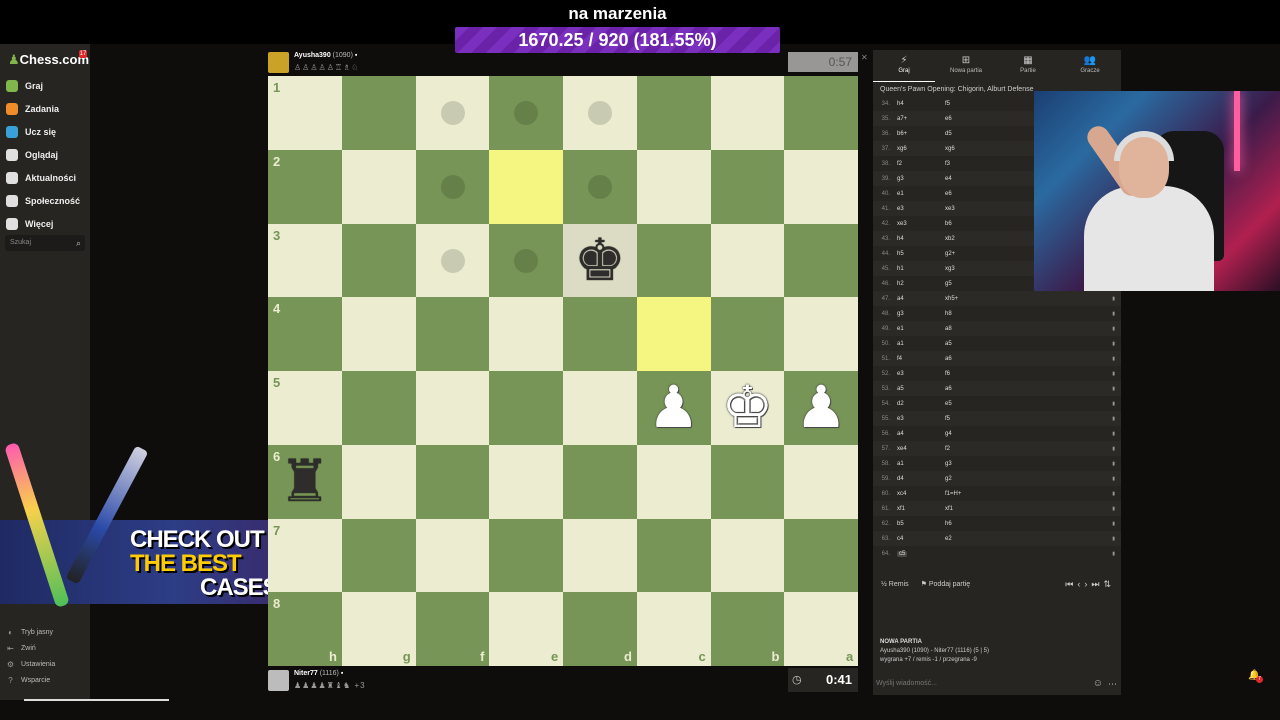  I want to click on black-move: e4, so click(970, 179).